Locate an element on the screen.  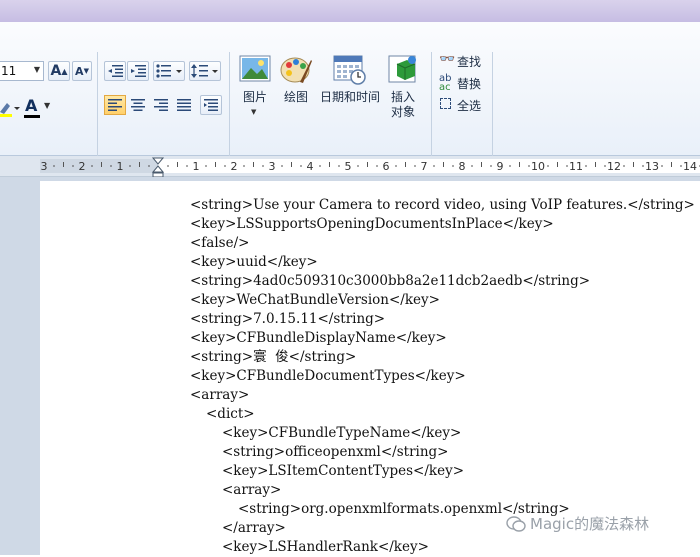
find-button: 👓 查找 is located at coordinates (462, 61).